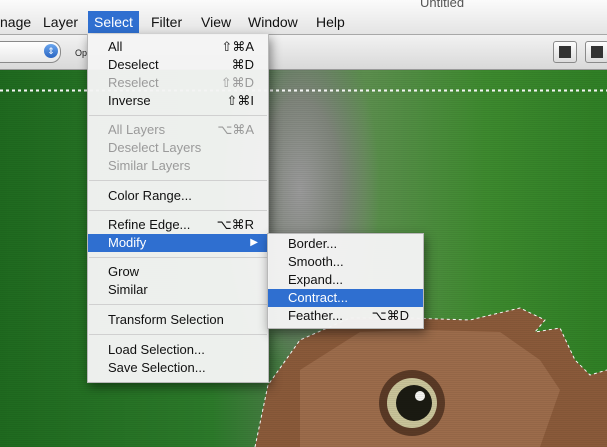 The image size is (607, 447). I want to click on shortcut-label: ⇧⌘I, so click(240, 100).